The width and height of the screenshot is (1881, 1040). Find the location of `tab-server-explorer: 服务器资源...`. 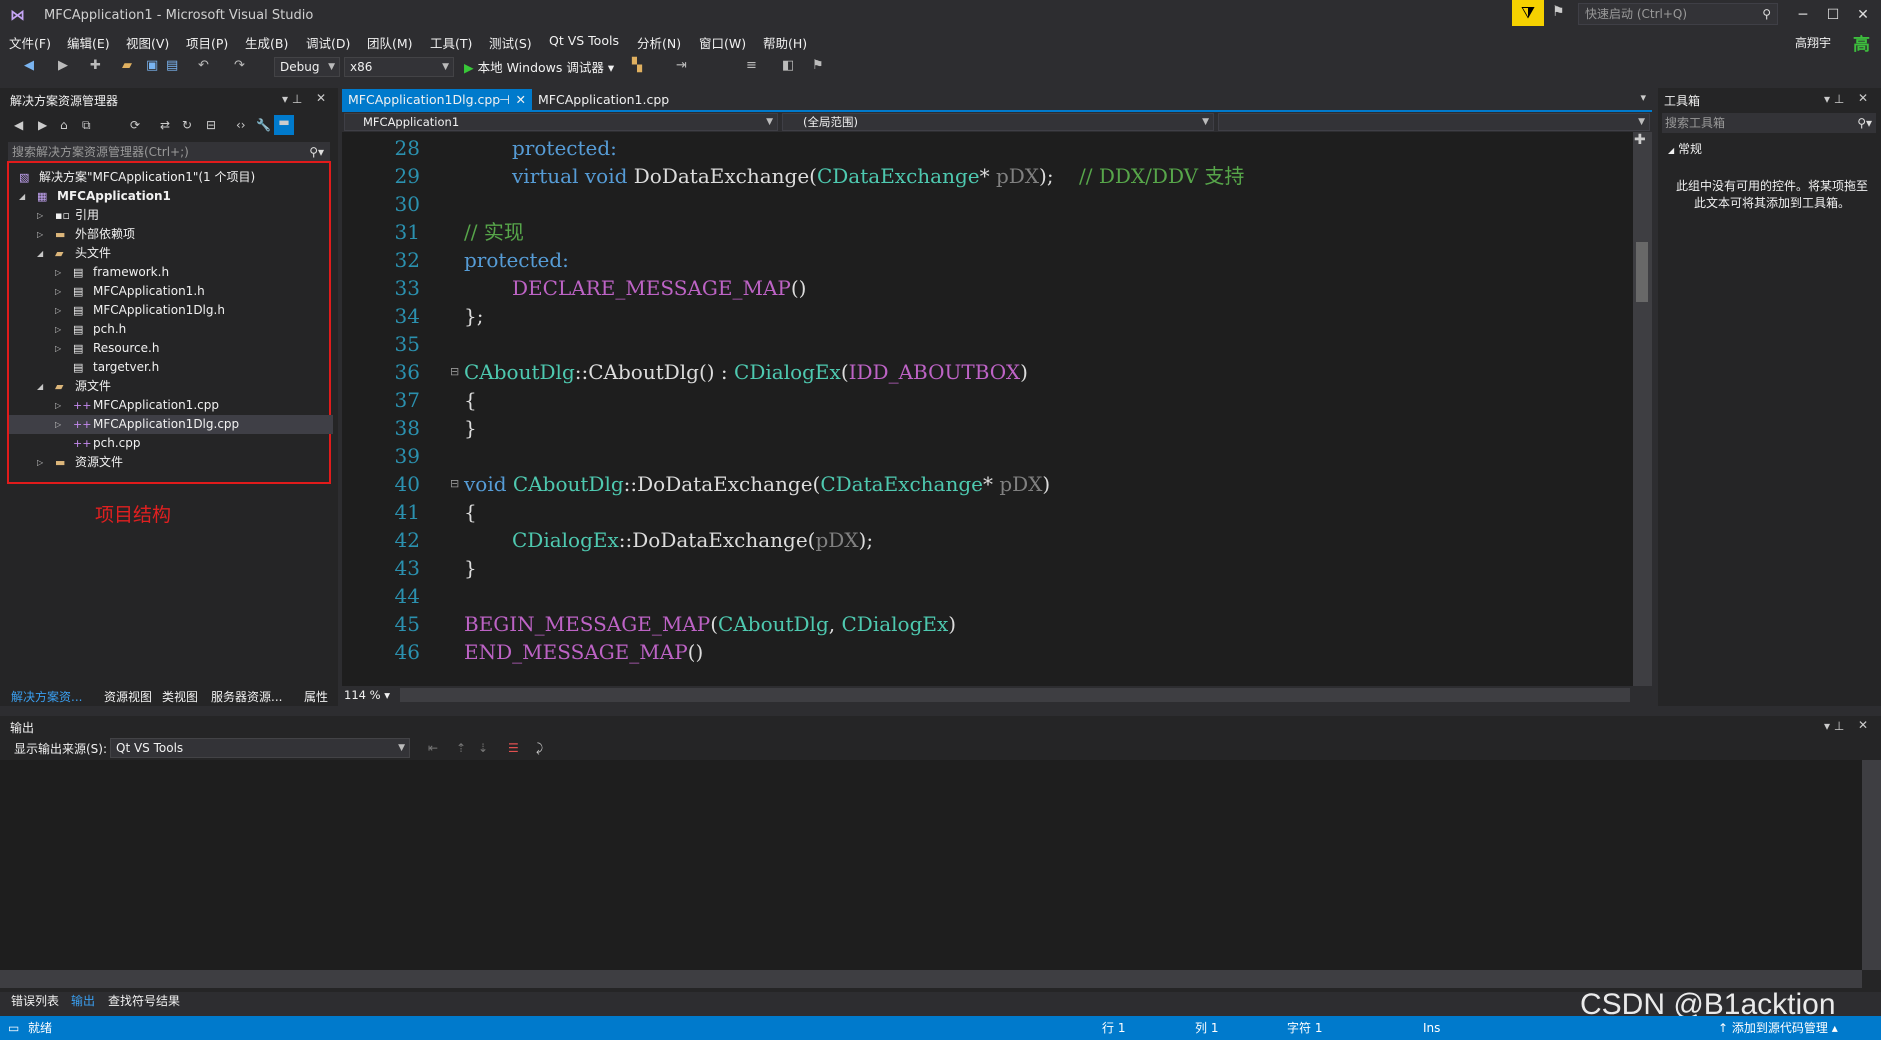

tab-server-explorer: 服务器资源... is located at coordinates (246, 696).